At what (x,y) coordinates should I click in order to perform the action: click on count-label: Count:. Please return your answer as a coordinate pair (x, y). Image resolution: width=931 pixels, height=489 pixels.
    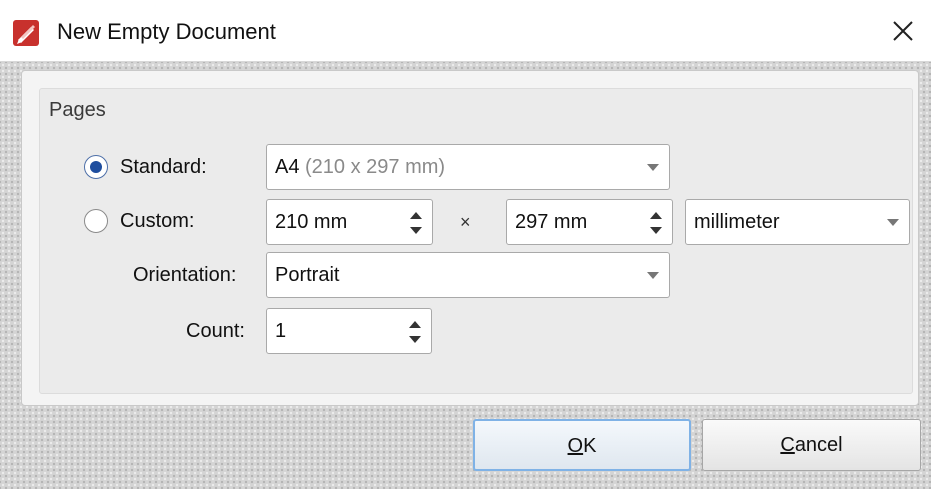
    Looking at the image, I should click on (215, 331).